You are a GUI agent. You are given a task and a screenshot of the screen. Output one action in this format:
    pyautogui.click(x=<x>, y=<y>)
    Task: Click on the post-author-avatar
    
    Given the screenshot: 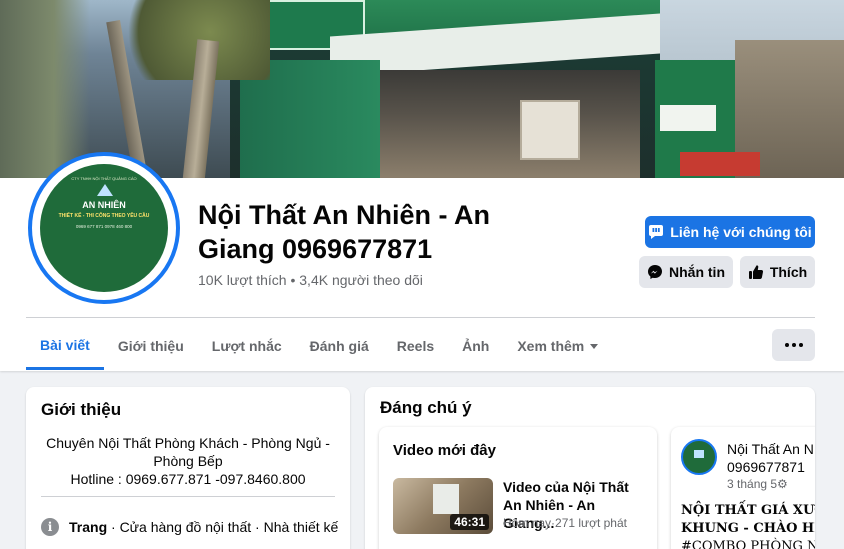 What is the action you would take?
    pyautogui.click(x=699, y=457)
    